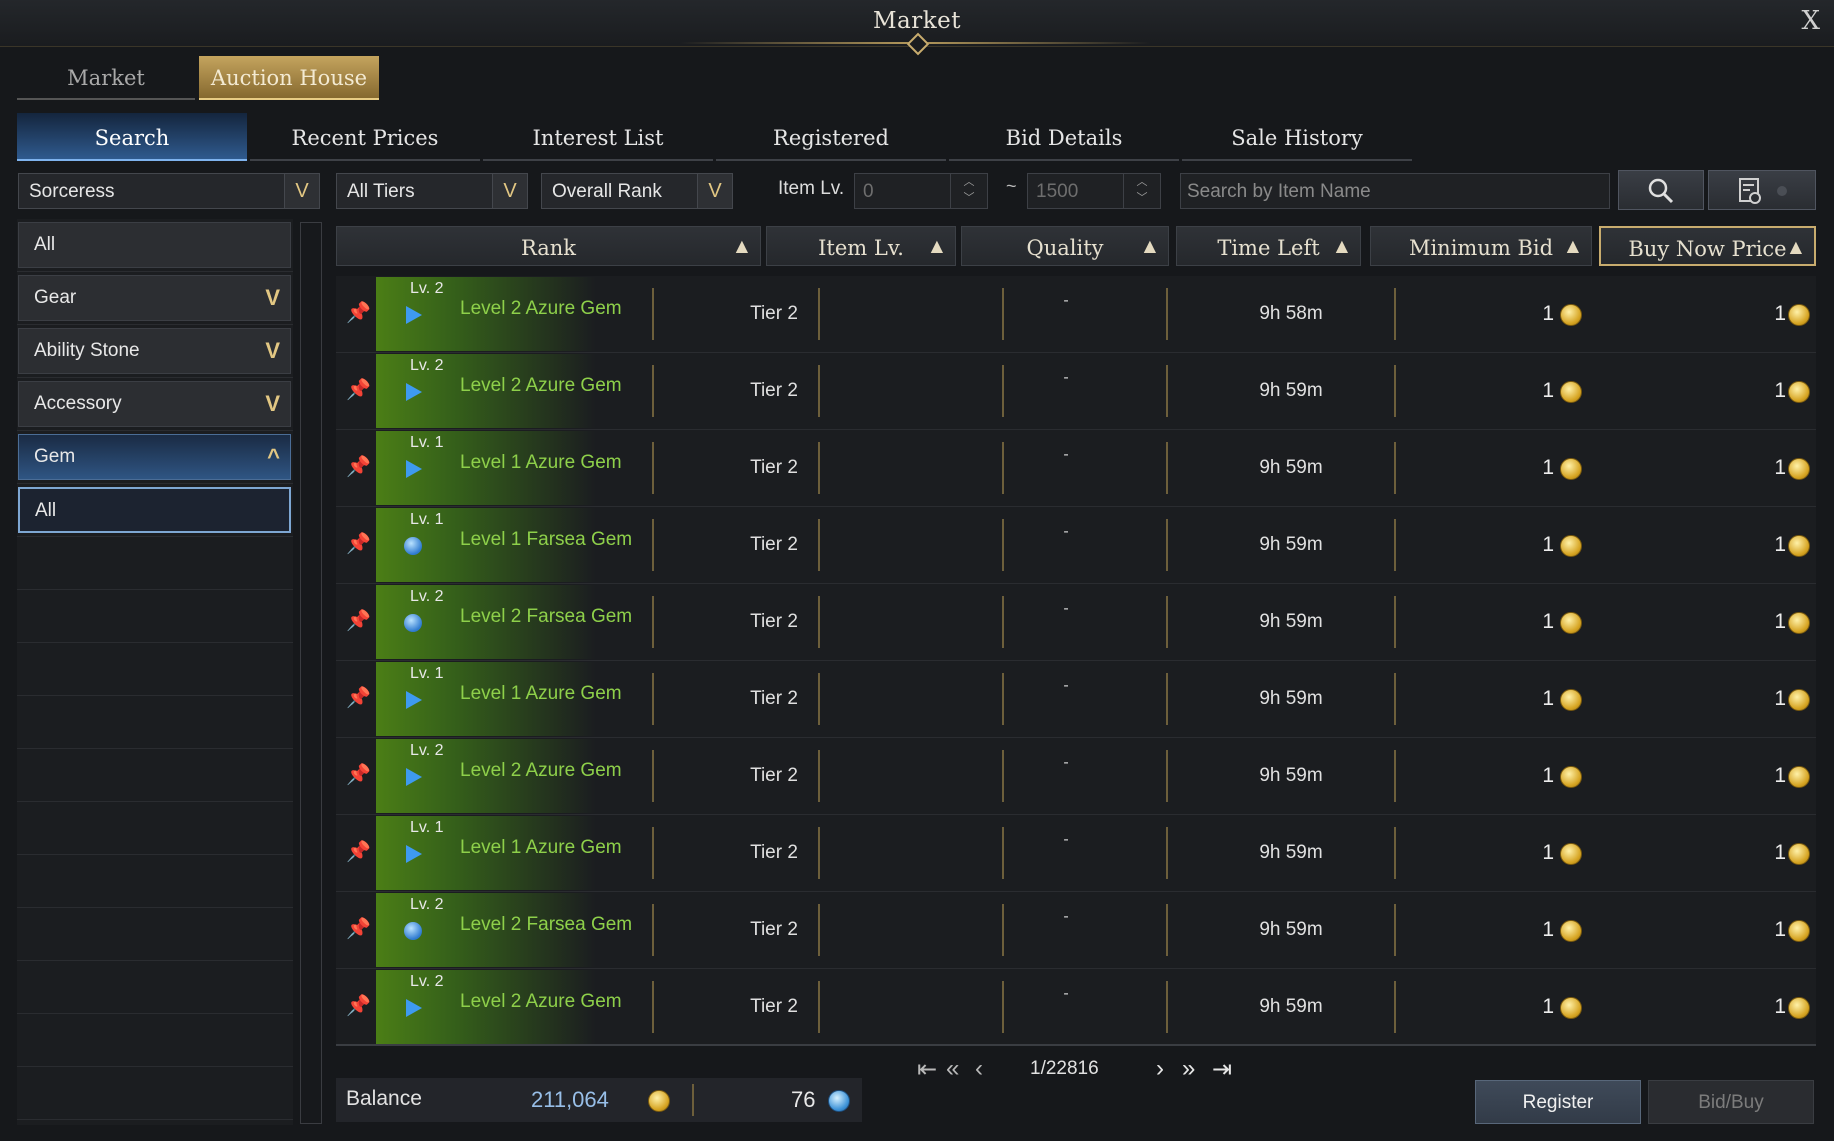 This screenshot has width=1834, height=1141. What do you see at coordinates (861, 246) in the screenshot?
I see `column-header-item-level: Item Lv. ▲` at bounding box center [861, 246].